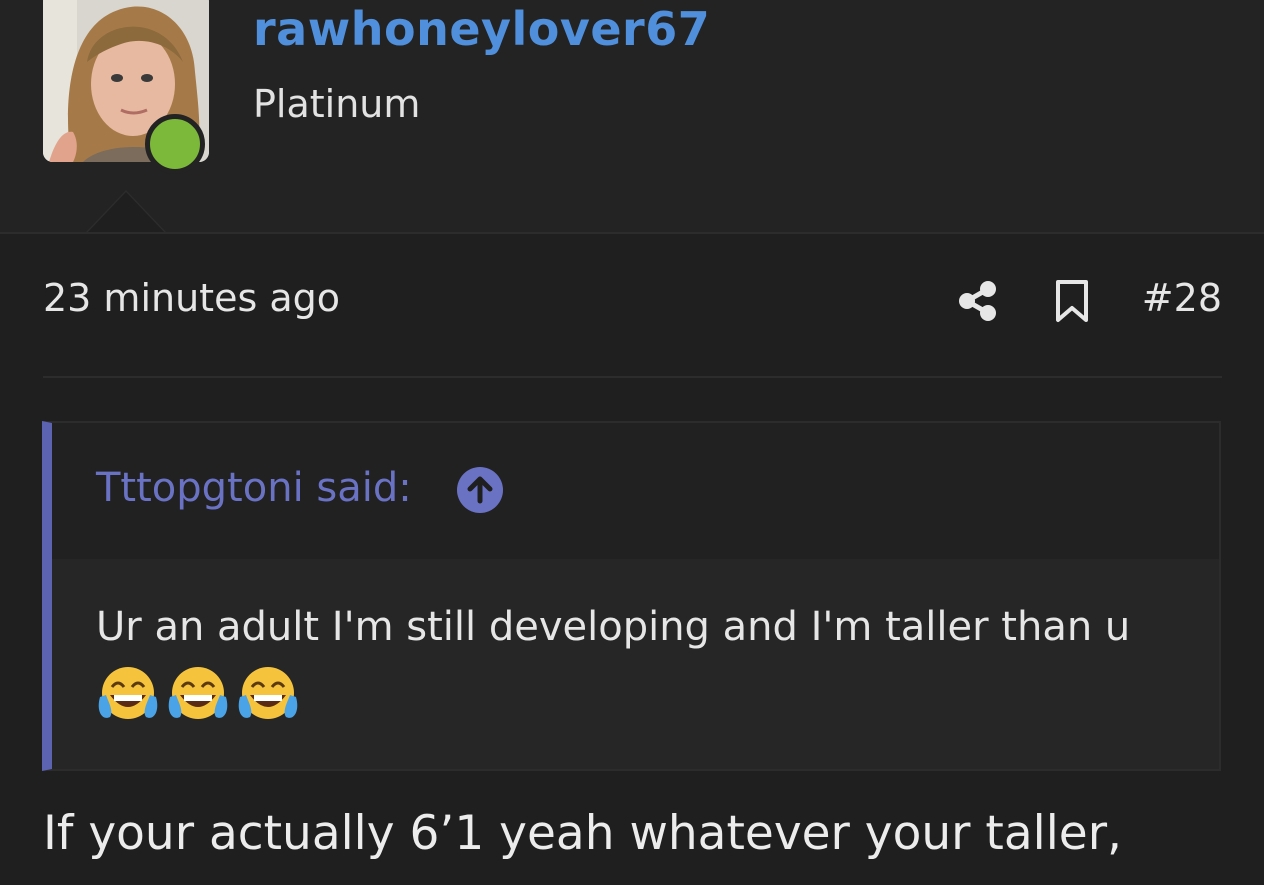  I want to click on post-number-link: #28, so click(1182, 298).